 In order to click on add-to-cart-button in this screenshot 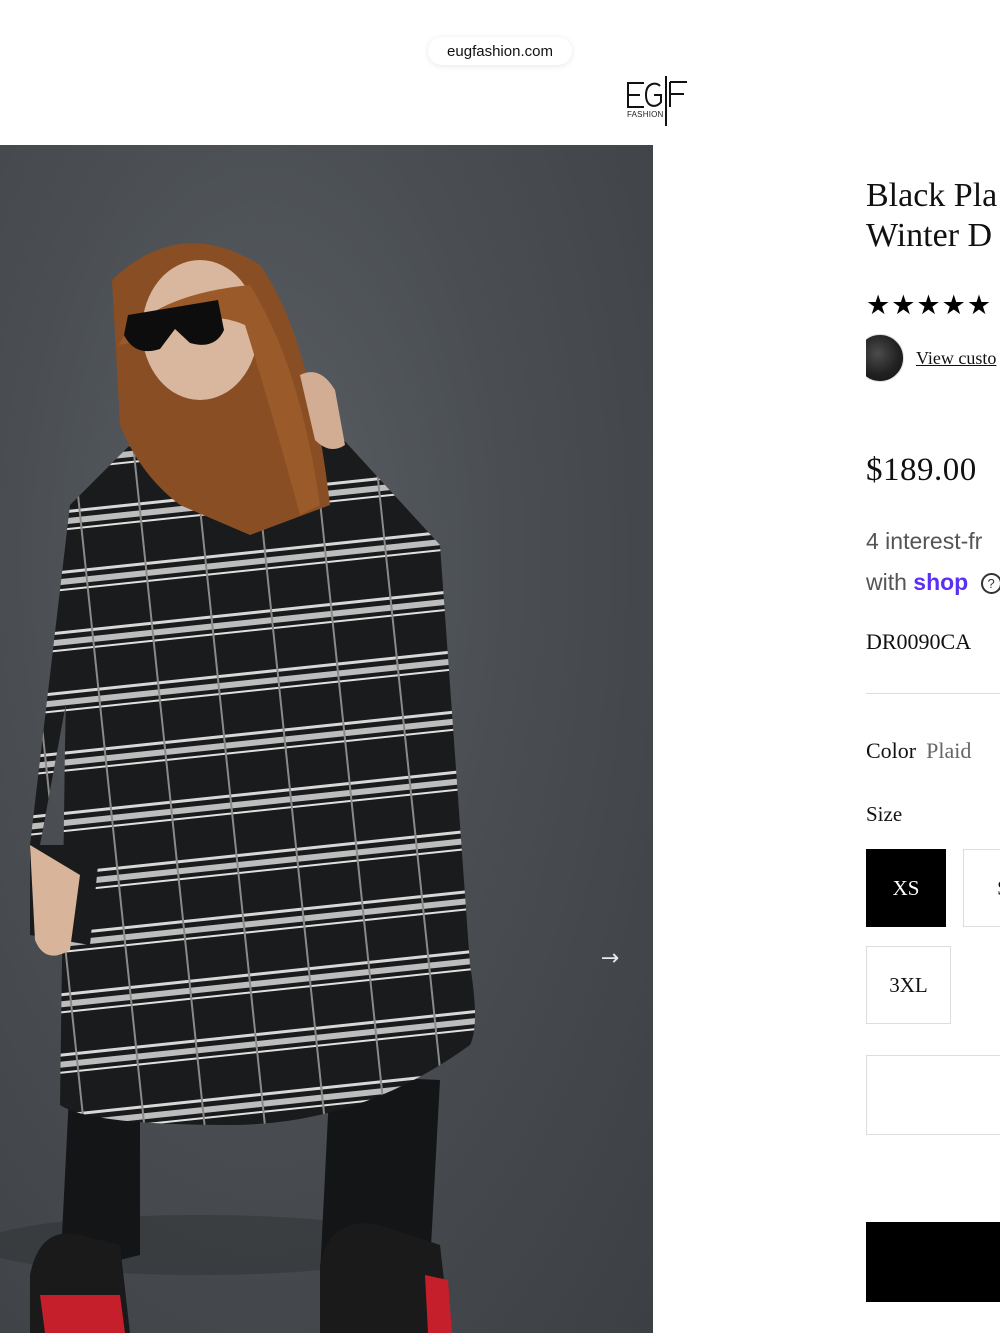, I will do `click(933, 1262)`.